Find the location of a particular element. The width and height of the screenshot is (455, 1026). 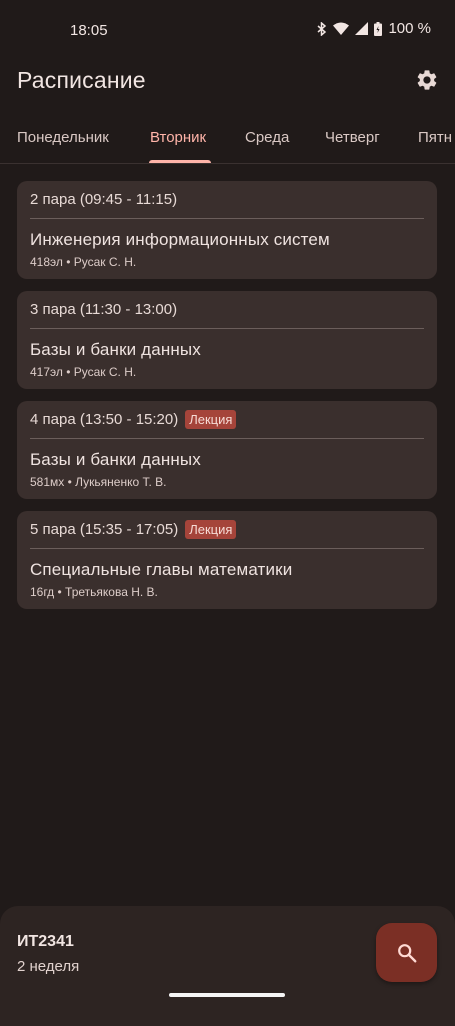

lesson-details: 581мх • Лукьяненко Т. В. is located at coordinates (98, 482).